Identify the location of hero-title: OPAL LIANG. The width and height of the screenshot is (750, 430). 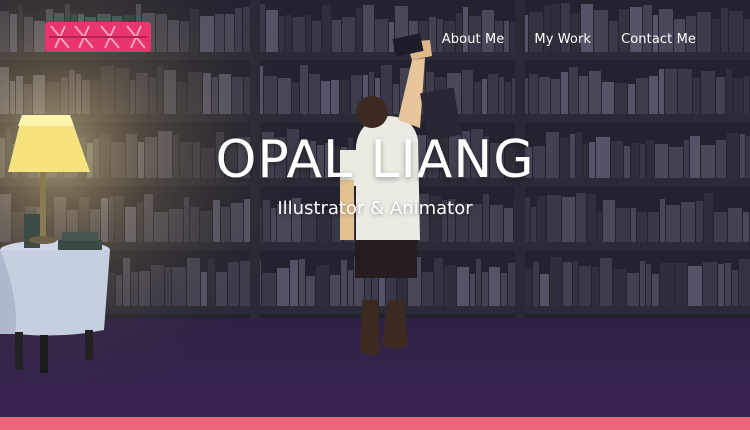
(375, 160).